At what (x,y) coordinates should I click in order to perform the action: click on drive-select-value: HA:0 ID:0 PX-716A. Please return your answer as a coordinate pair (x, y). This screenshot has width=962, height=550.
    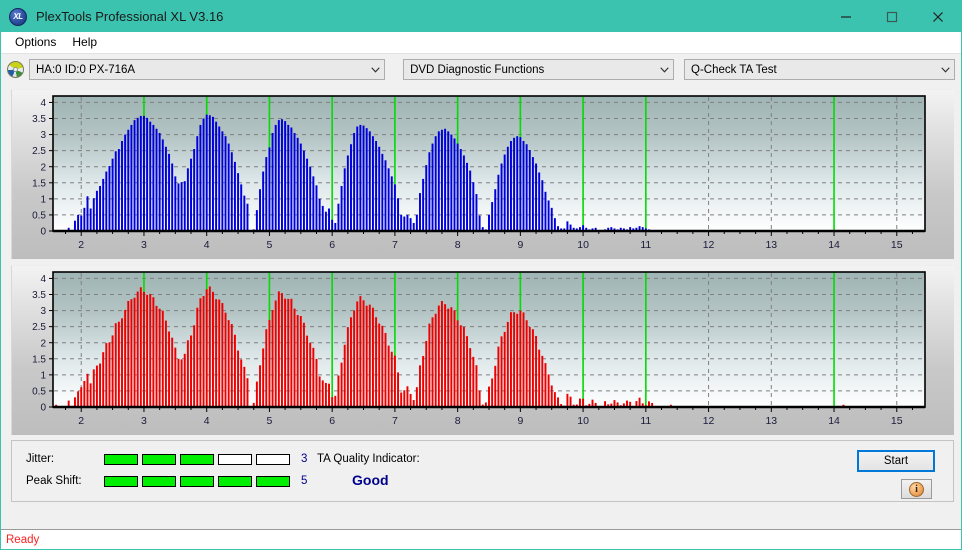
    Looking at the image, I should click on (86, 69).